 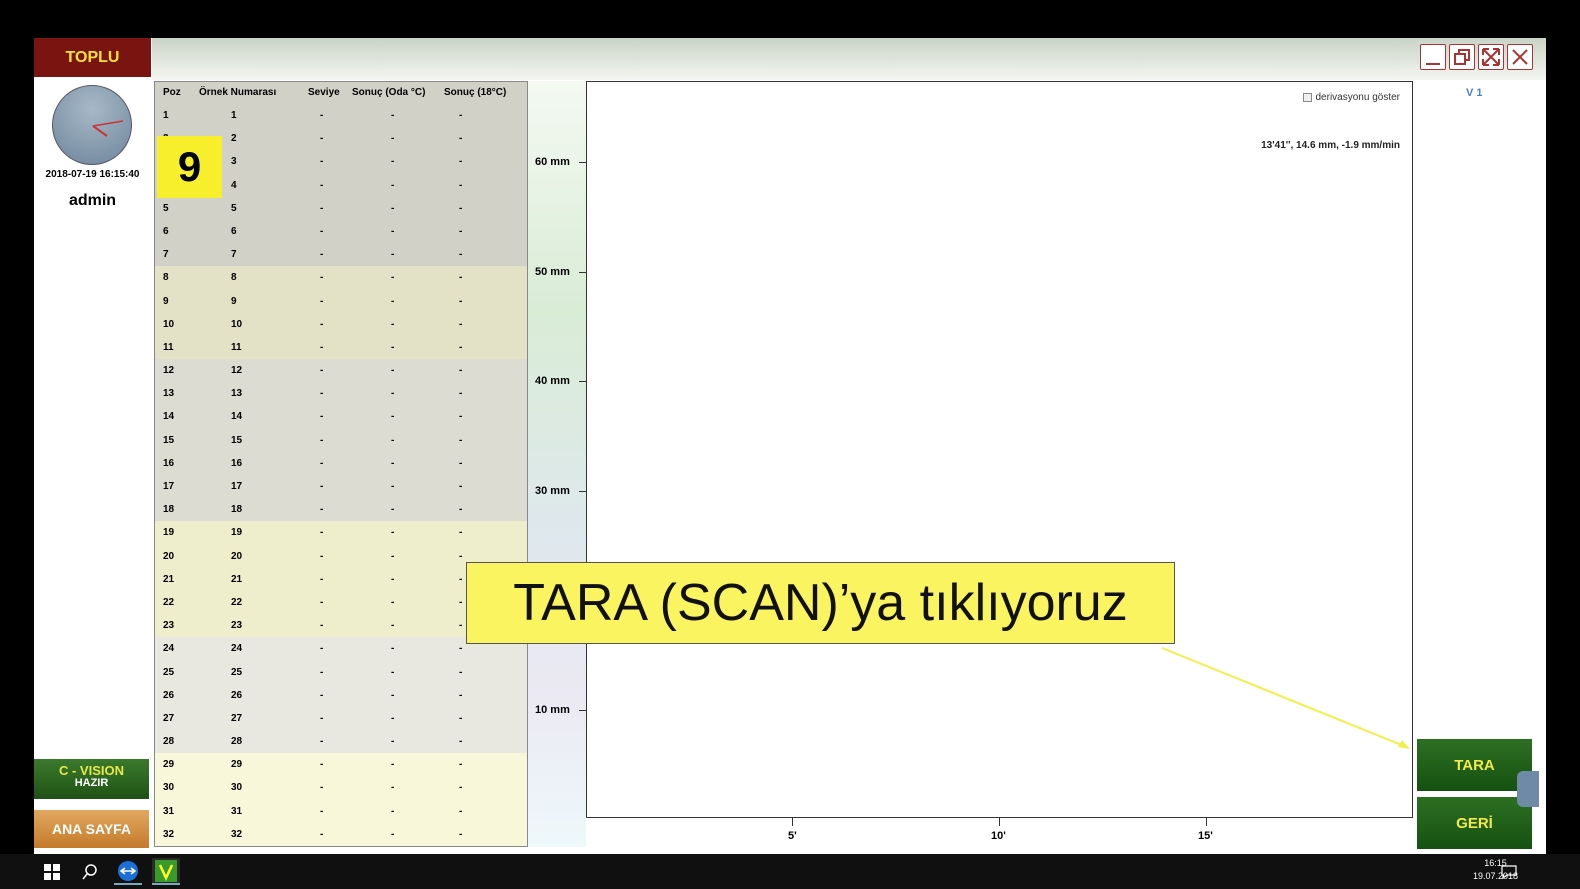 What do you see at coordinates (1307, 97) in the screenshot?
I see `derivative-checkbox` at bounding box center [1307, 97].